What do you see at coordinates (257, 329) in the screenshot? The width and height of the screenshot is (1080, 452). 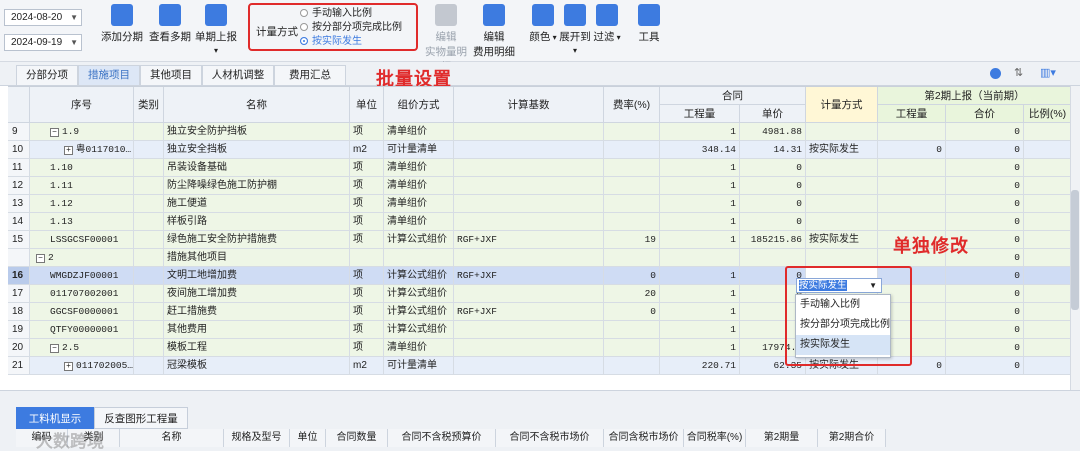 I see `cell-name: 其他费用` at bounding box center [257, 329].